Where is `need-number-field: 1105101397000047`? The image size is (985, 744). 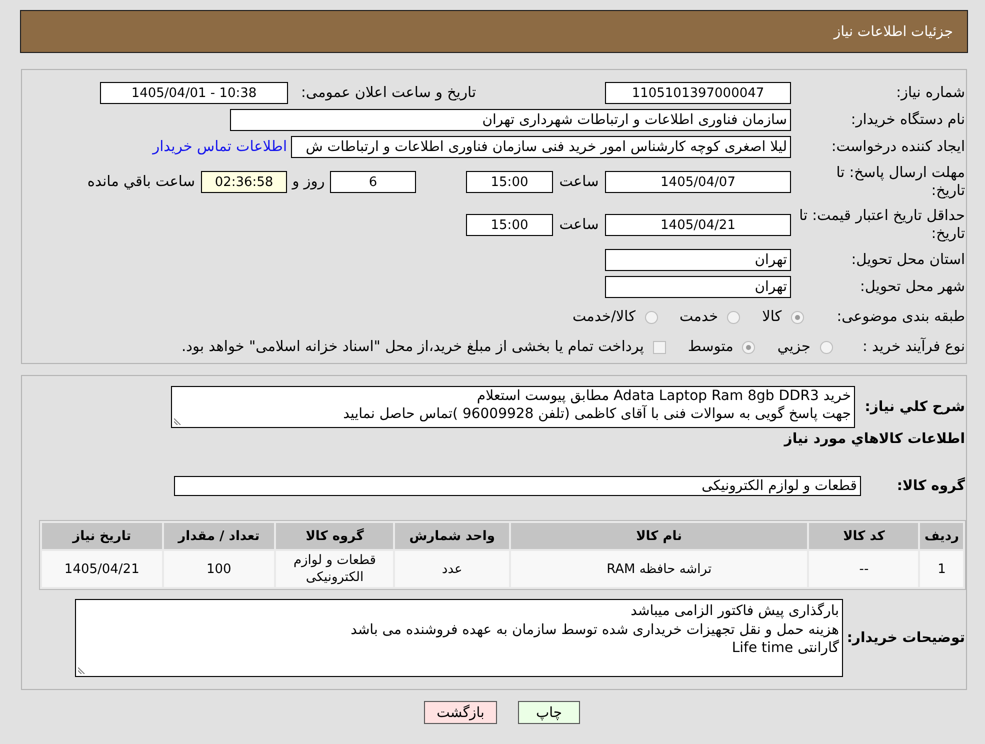 need-number-field: 1105101397000047 is located at coordinates (698, 93).